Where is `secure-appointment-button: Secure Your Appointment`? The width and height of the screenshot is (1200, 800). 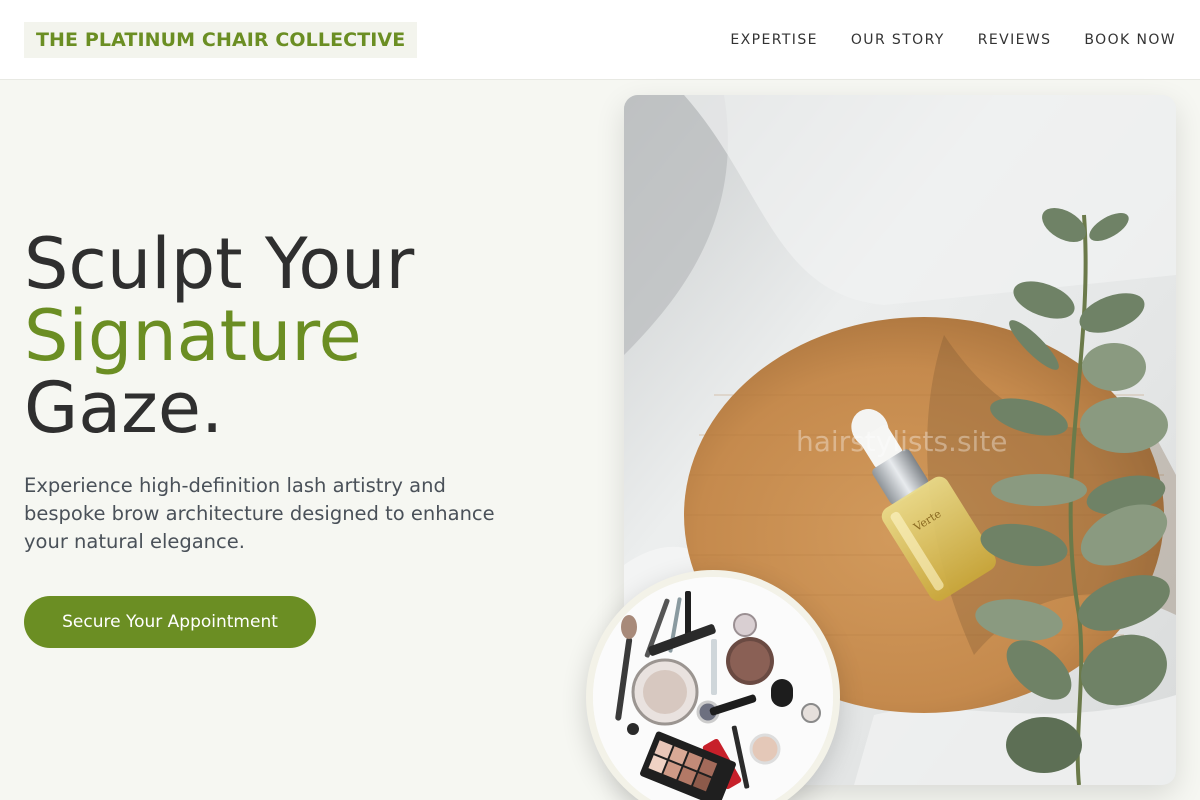 secure-appointment-button: Secure Your Appointment is located at coordinates (170, 622).